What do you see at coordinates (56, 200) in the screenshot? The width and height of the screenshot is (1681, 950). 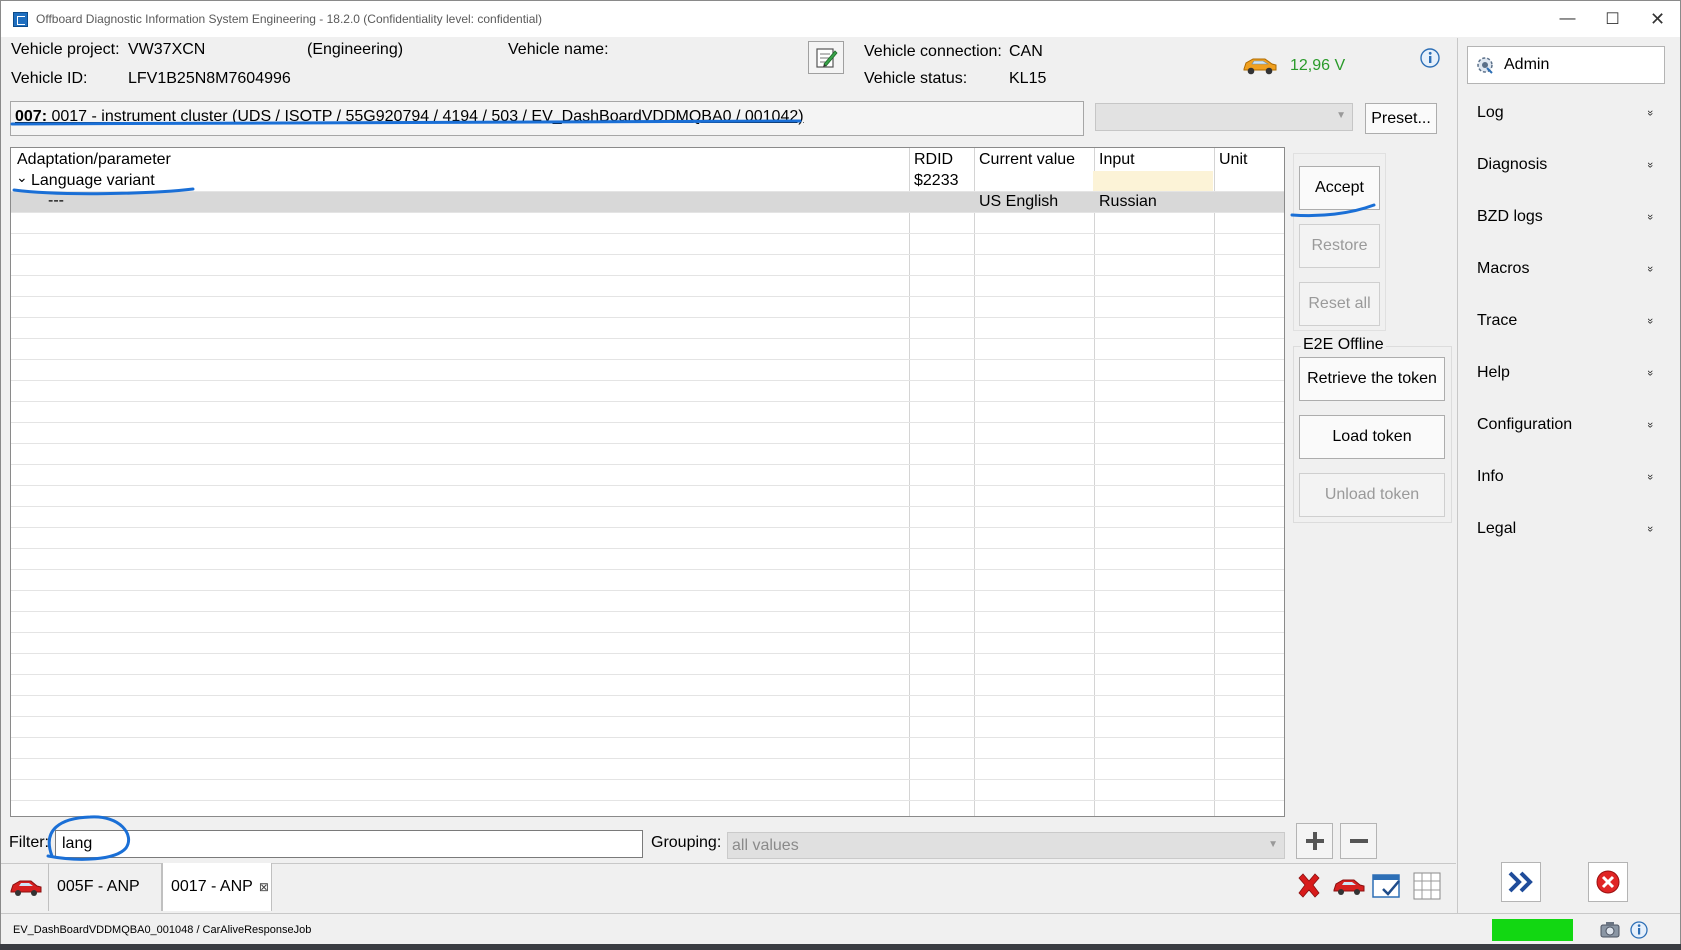 I see `row-param: ---` at bounding box center [56, 200].